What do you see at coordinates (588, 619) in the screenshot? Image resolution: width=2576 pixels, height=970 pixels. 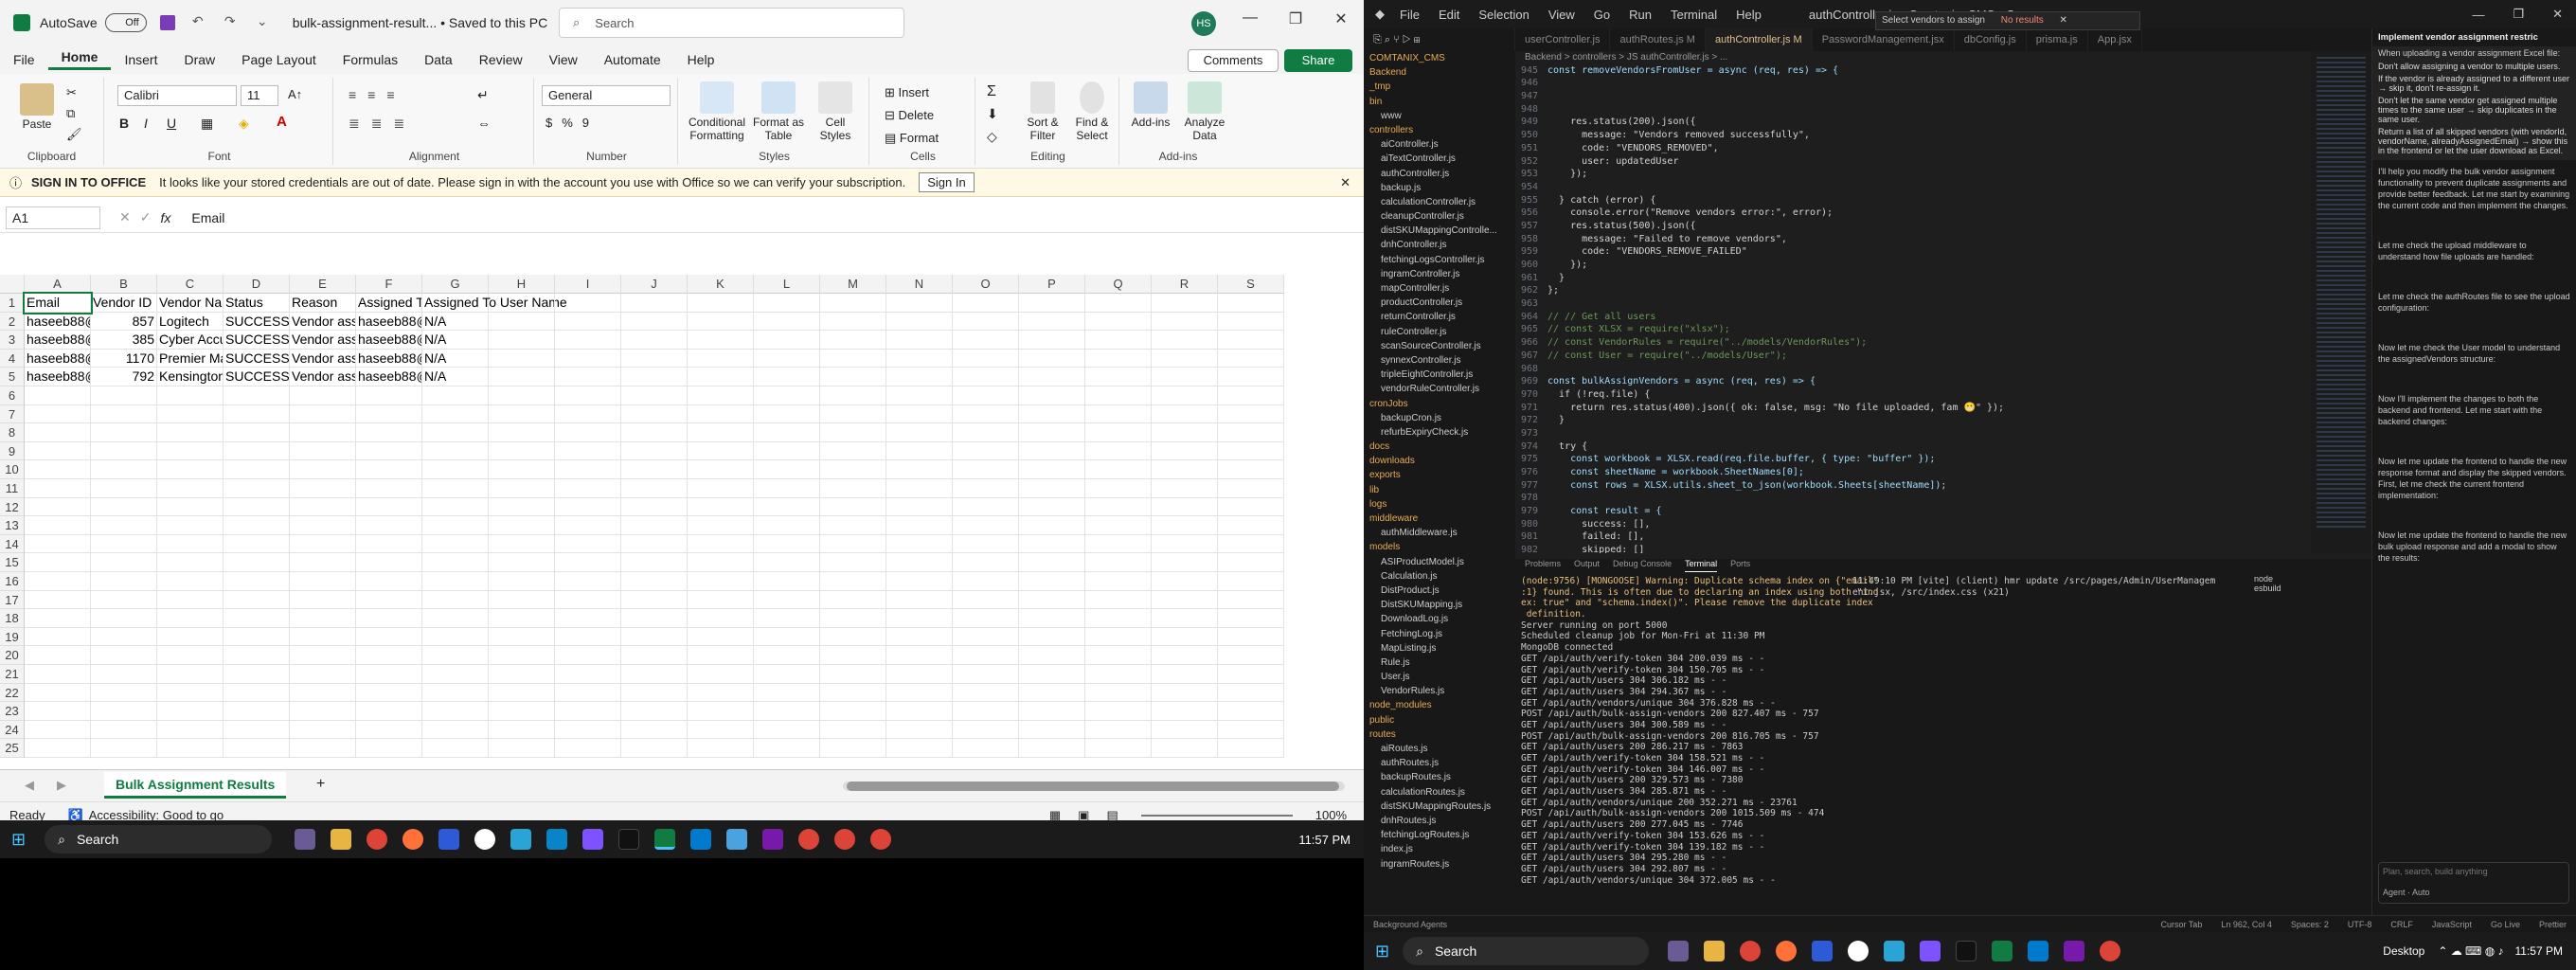 I see `cell-i18` at bounding box center [588, 619].